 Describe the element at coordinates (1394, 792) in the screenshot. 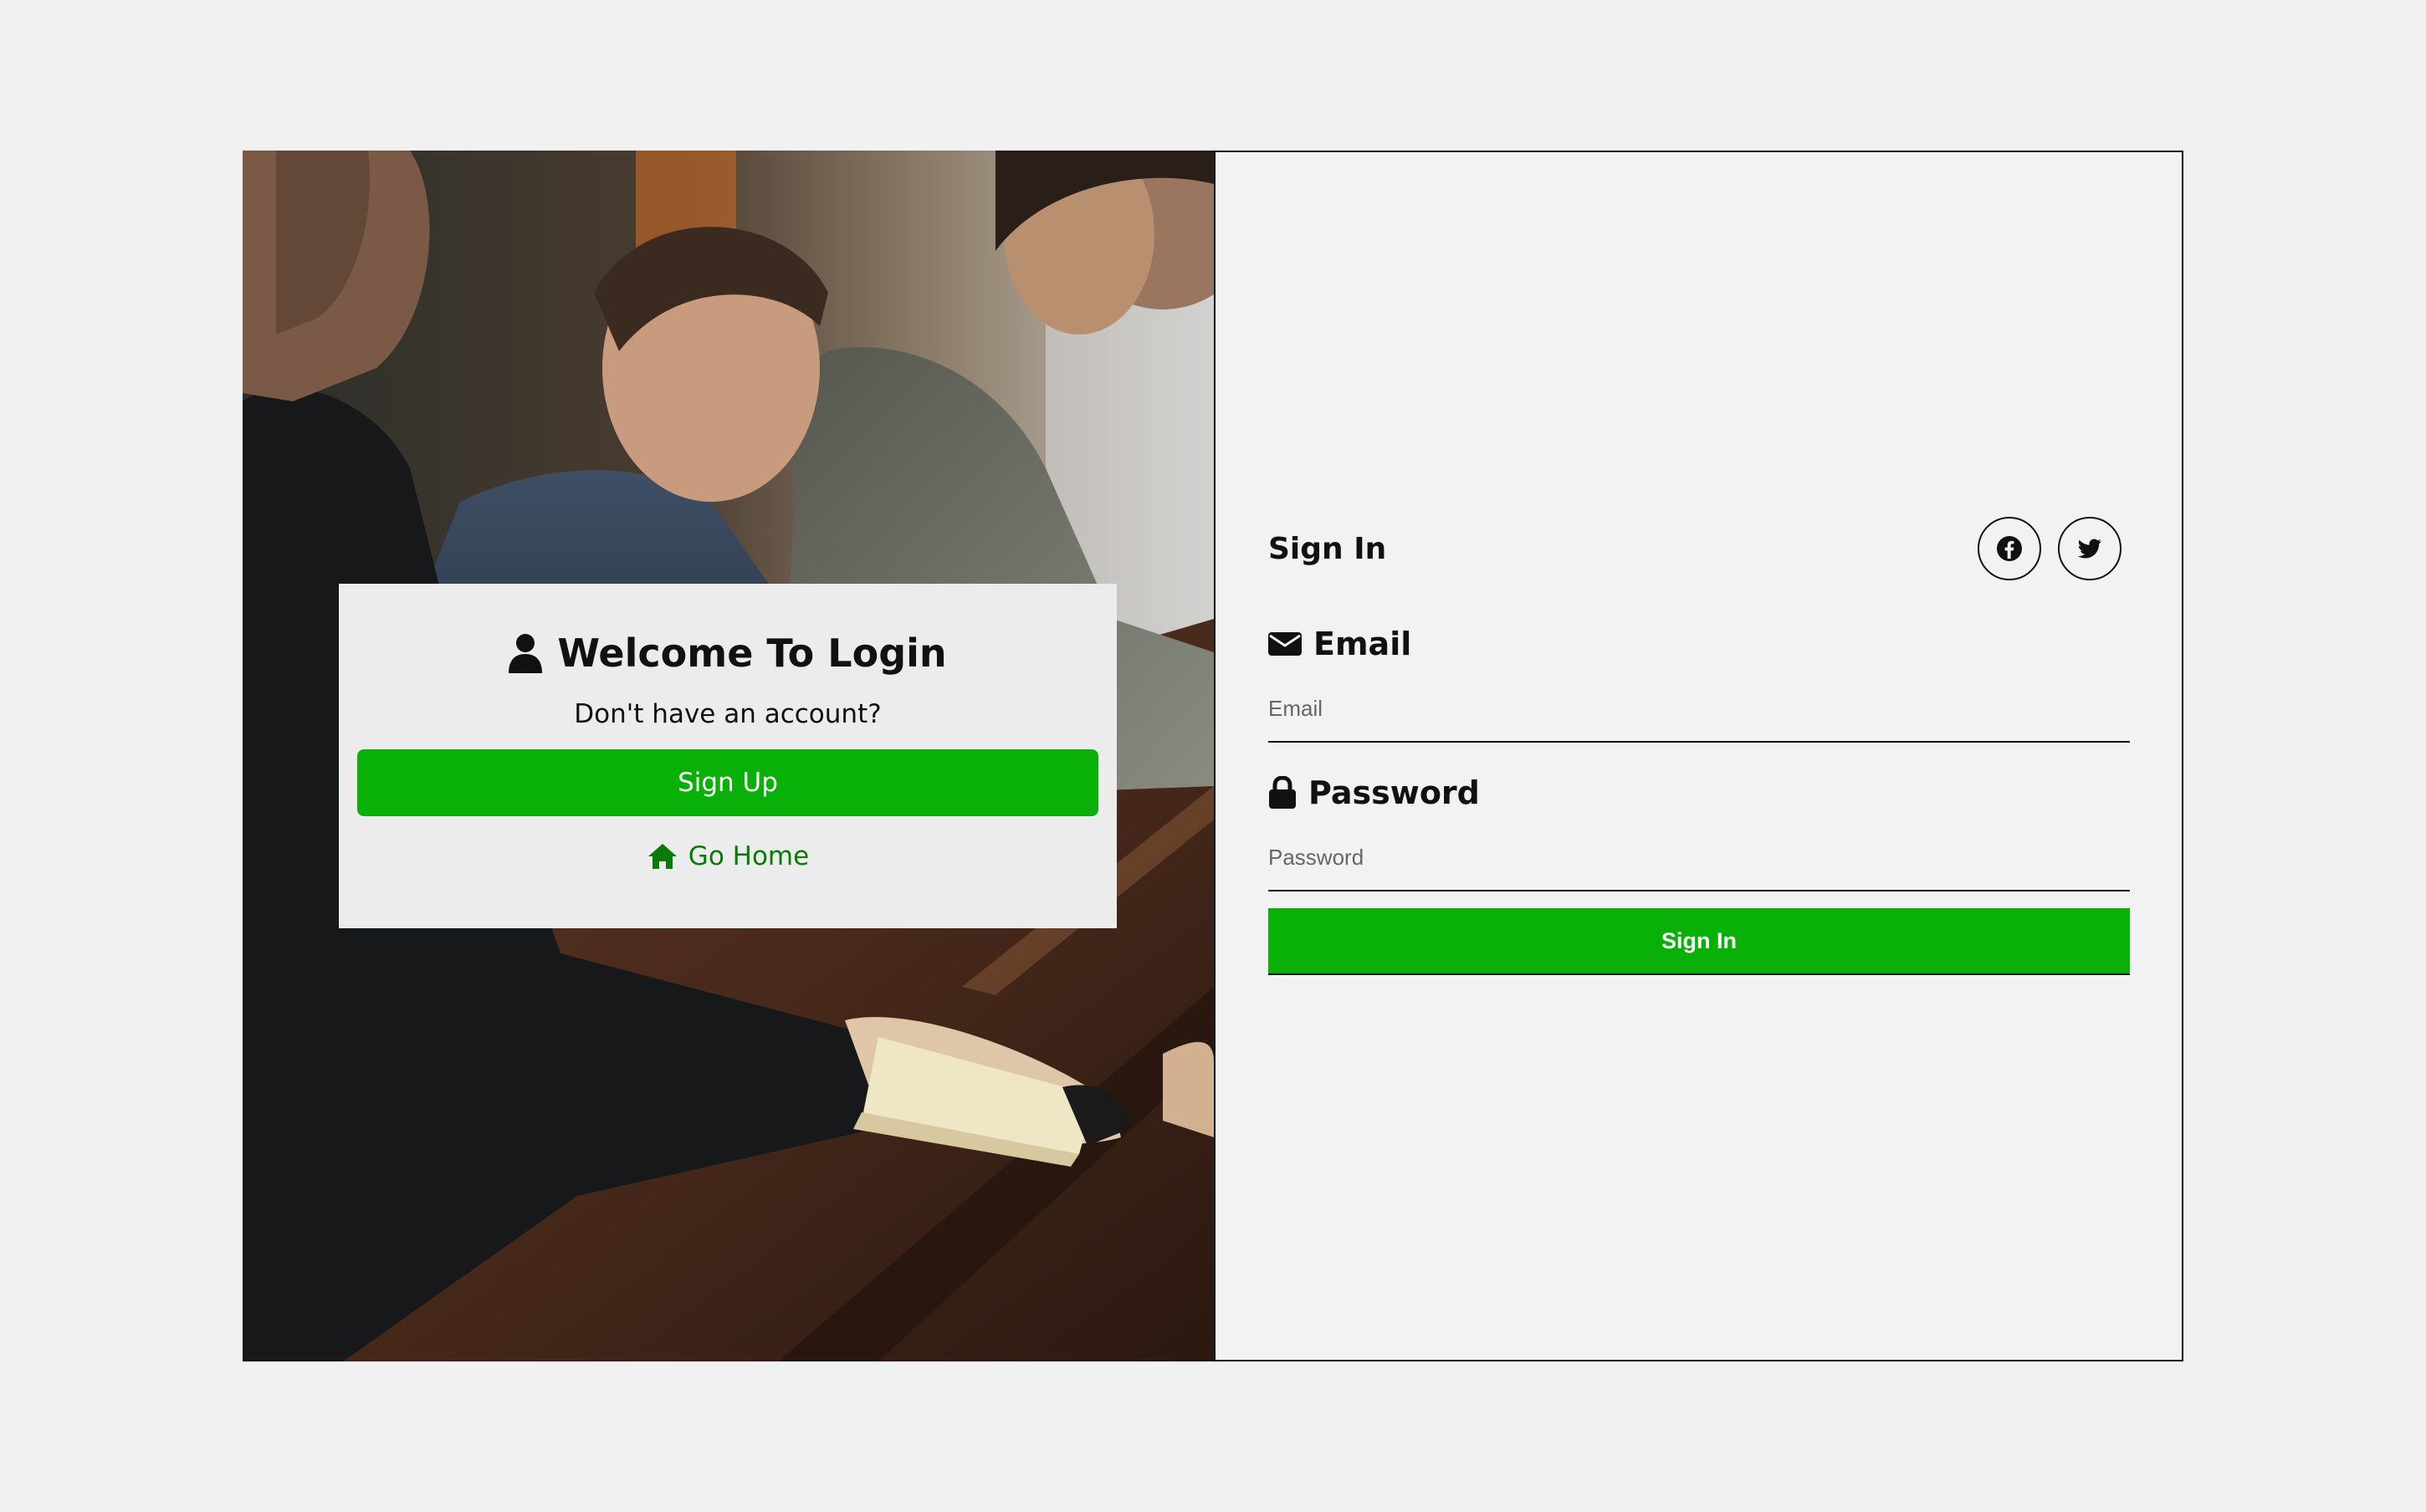

I see `password-label-text: Password` at that location.